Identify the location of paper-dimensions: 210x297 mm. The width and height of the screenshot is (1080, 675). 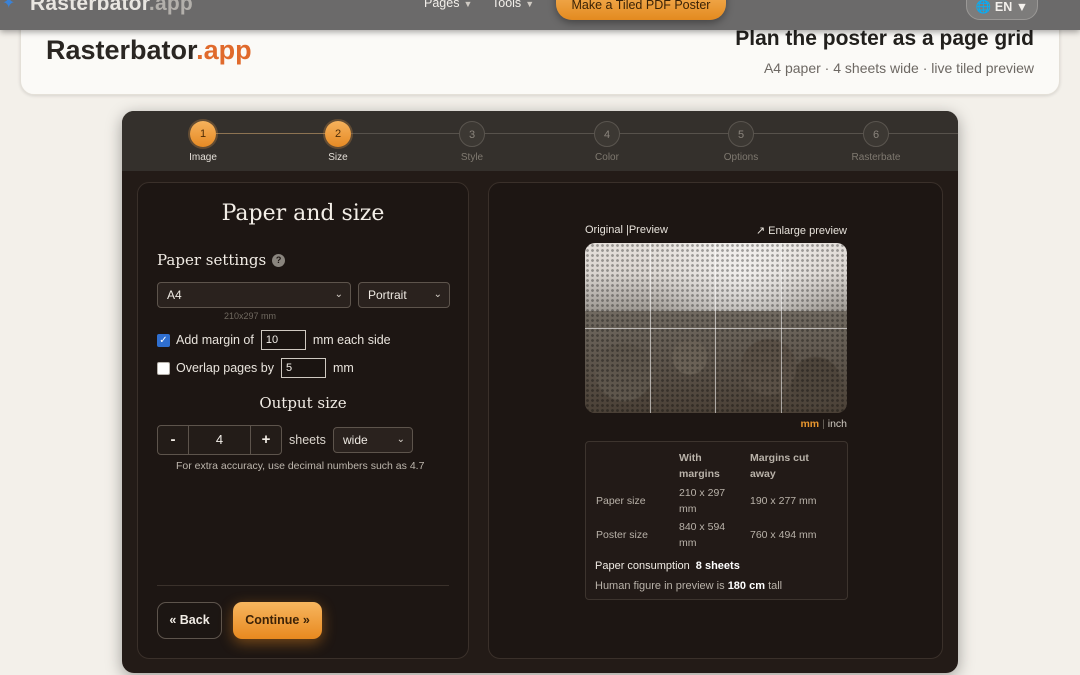
(250, 316).